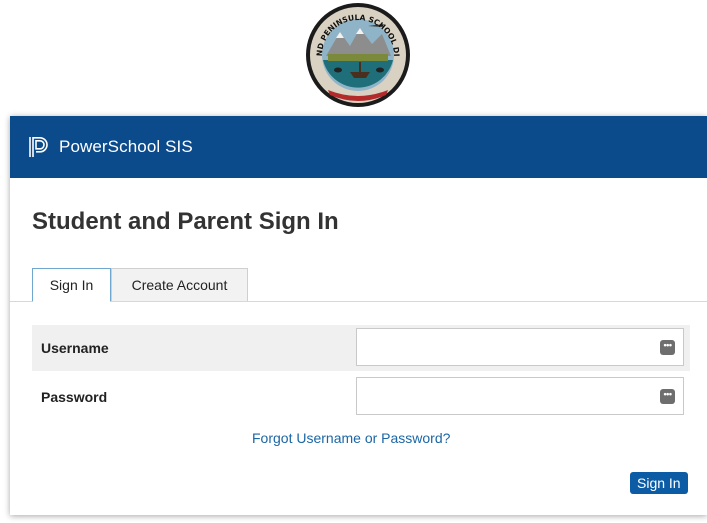  I want to click on username-row: Username •••, so click(361, 348).